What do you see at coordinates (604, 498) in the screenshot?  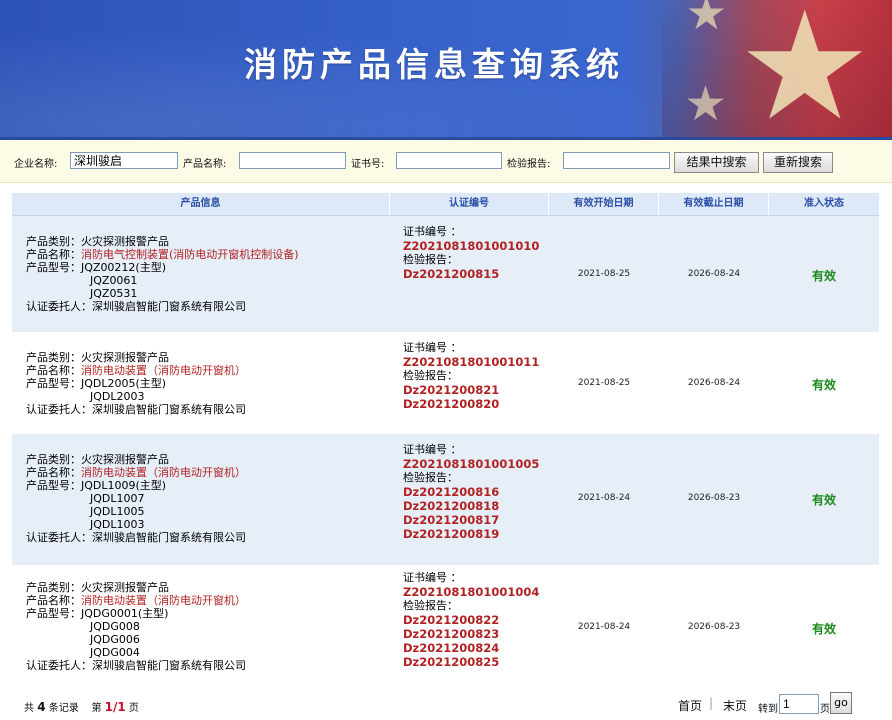 I see `start-date: 2021-08-24` at bounding box center [604, 498].